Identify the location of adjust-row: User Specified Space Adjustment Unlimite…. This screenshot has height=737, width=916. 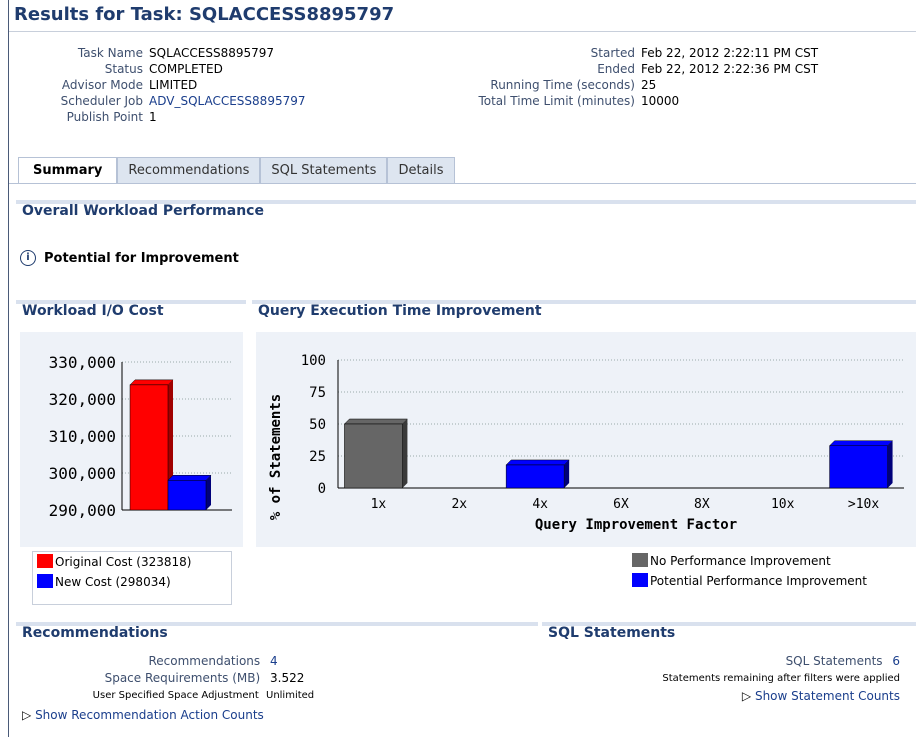
(173, 695).